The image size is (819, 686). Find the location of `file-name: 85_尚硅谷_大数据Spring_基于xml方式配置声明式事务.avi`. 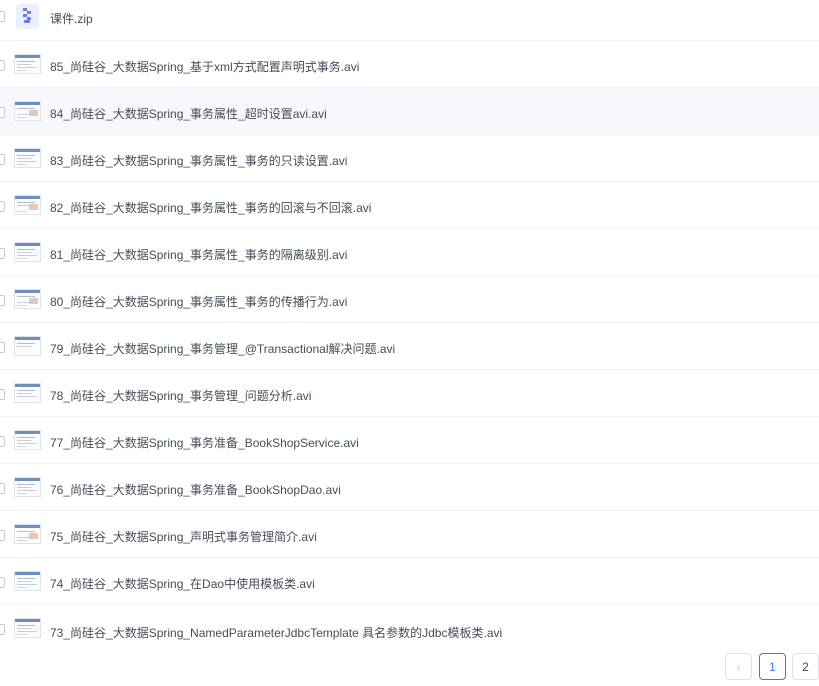

file-name: 85_尚硅谷_大数据Spring_基于xml方式配置声明式事务.avi is located at coordinates (204, 66).